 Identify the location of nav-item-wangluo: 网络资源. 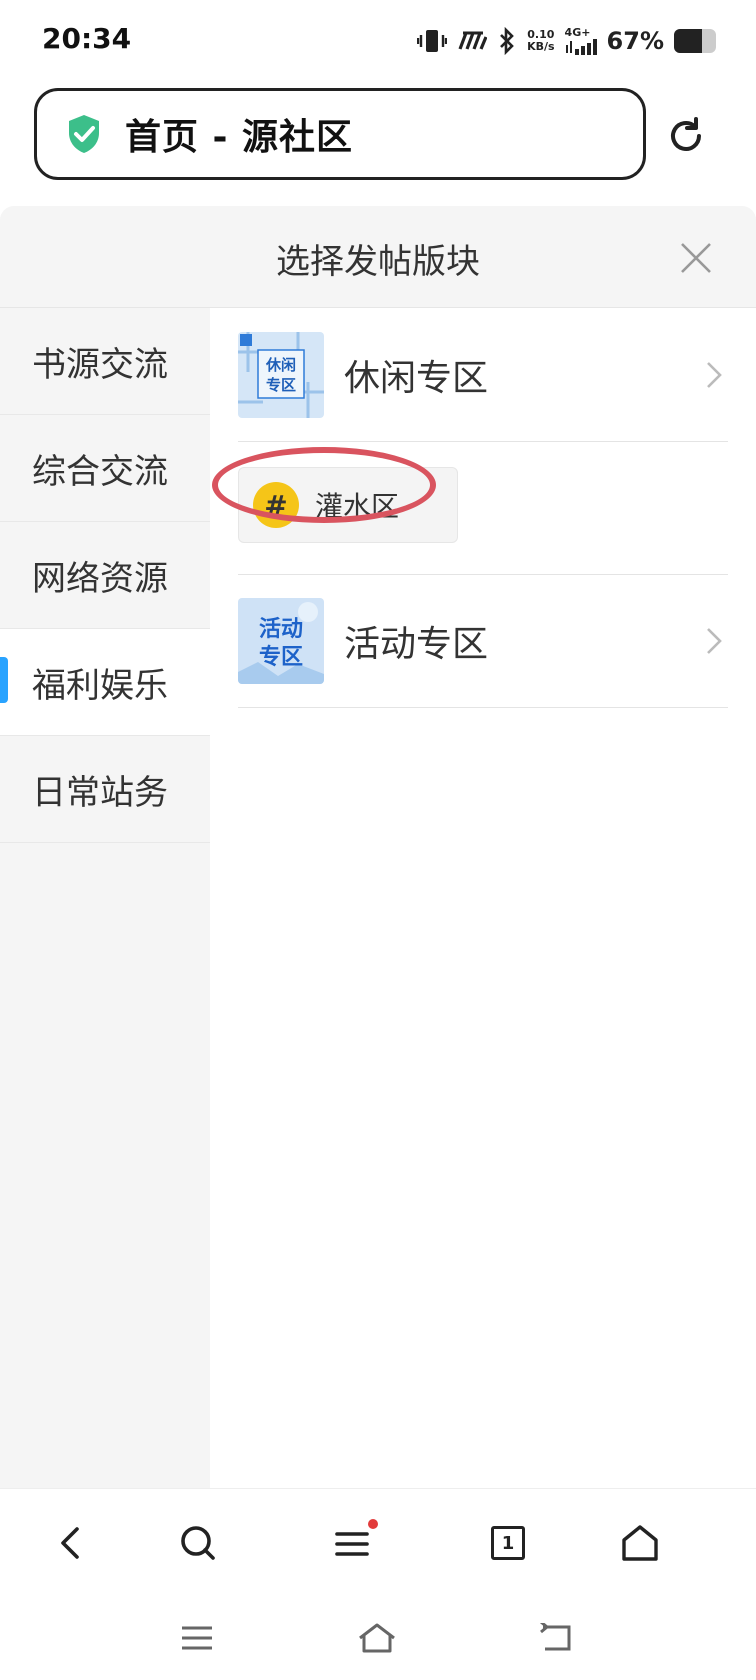
(105, 575).